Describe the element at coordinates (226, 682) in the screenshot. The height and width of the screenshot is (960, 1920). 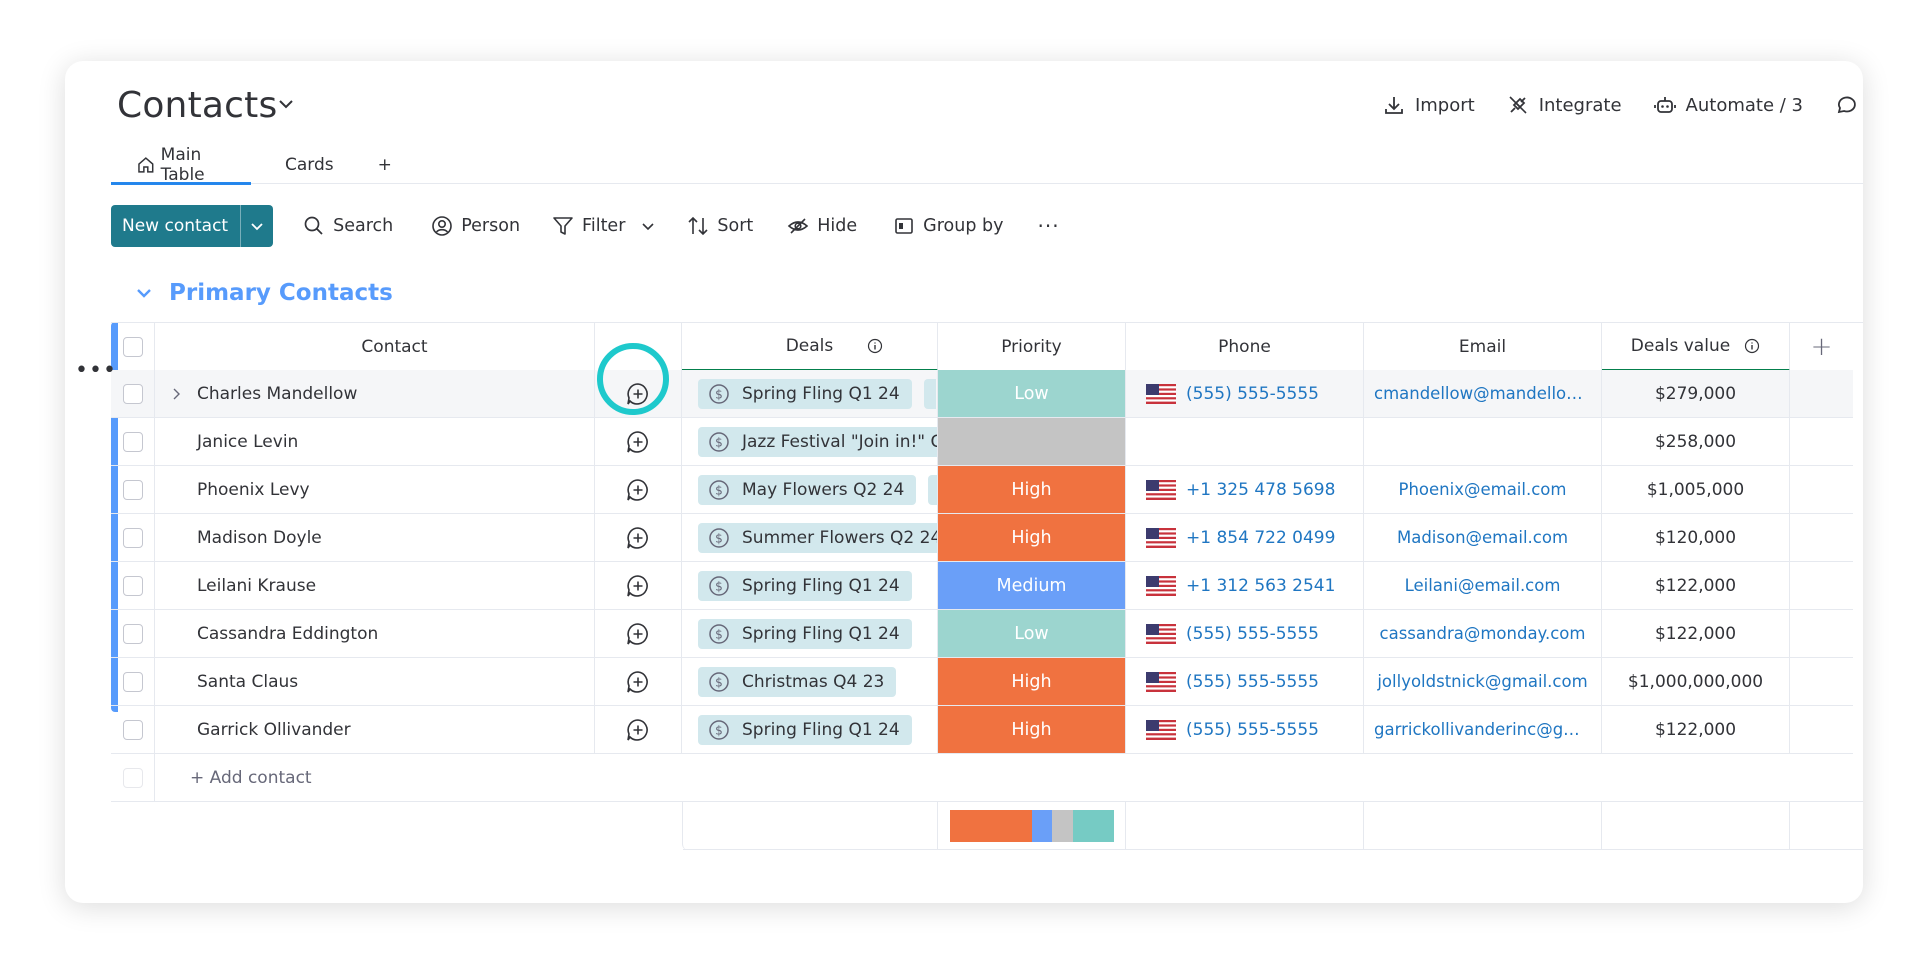
I see `contact-name: Santa Claus` at that location.